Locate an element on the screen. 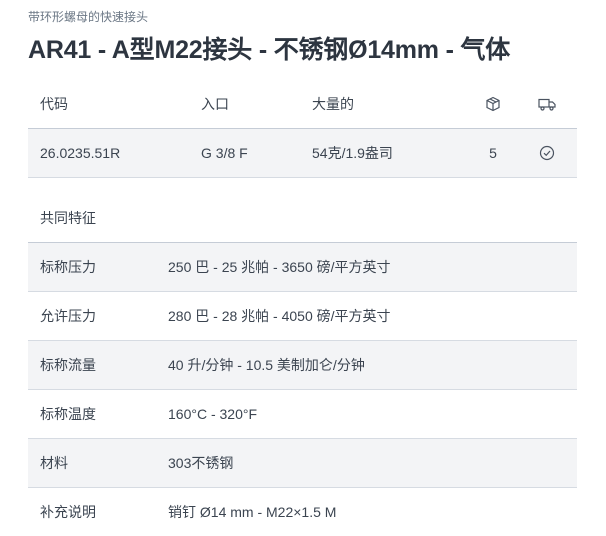 This screenshot has width=606, height=536. feature-row: 允许压力 280 巴 - 28 兆帕 - 4050 磅/平方英寸 is located at coordinates (302, 316).